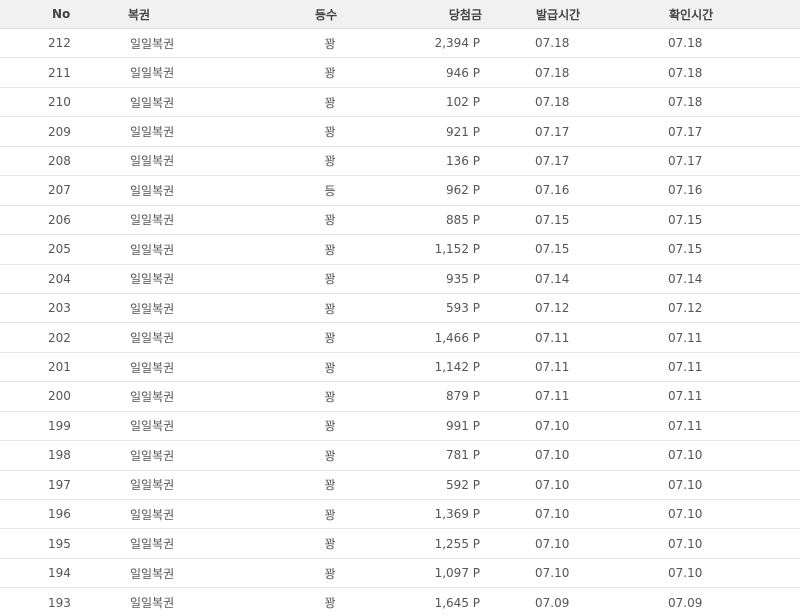  I want to click on table-header: No 복권 등수 당첨금 발급시간 확인시간, so click(400, 14).